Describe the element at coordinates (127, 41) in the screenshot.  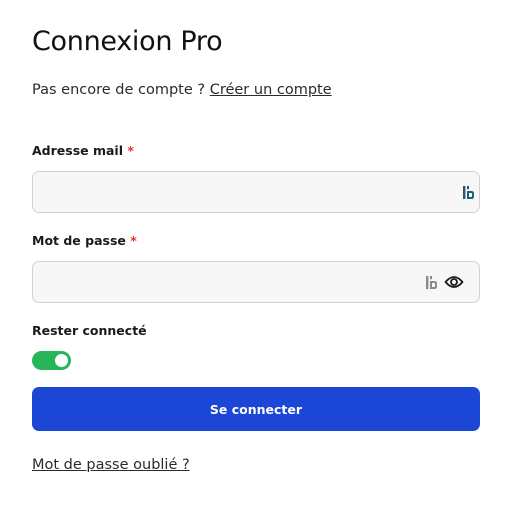
I see `page-title: Connexion Pro` at that location.